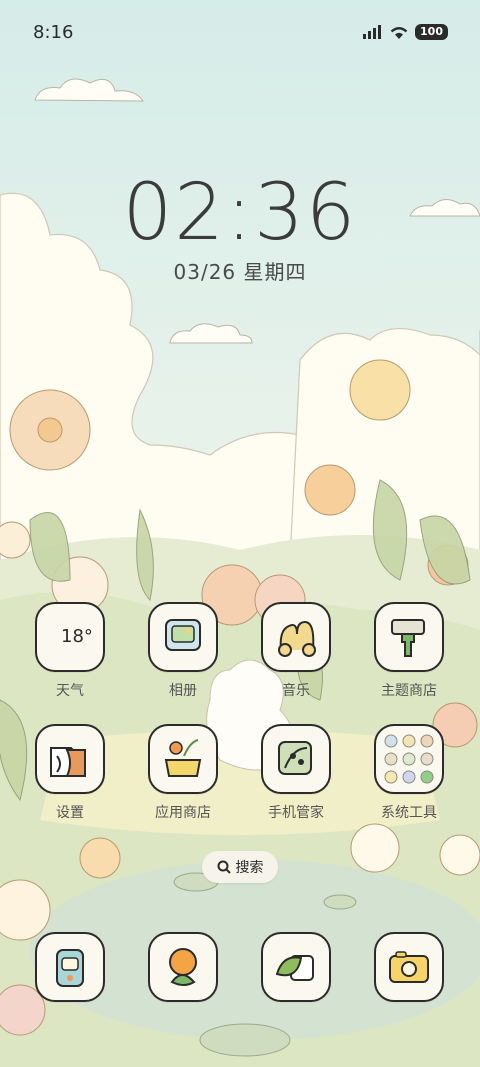  What do you see at coordinates (70, 691) in the screenshot?
I see `app-label: 天气` at bounding box center [70, 691].